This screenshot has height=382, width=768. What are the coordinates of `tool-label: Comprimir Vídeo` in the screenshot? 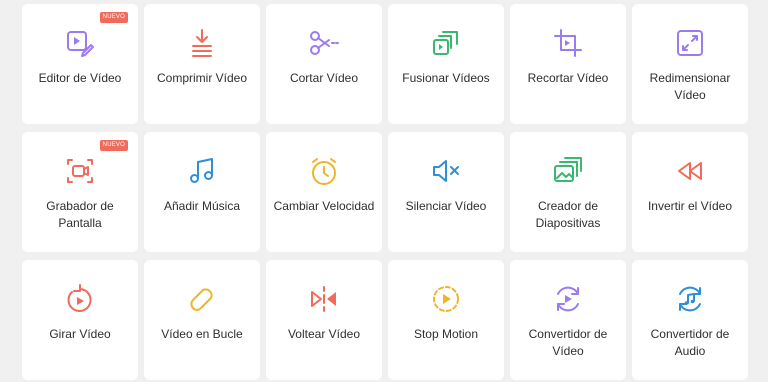 It's located at (202, 78).